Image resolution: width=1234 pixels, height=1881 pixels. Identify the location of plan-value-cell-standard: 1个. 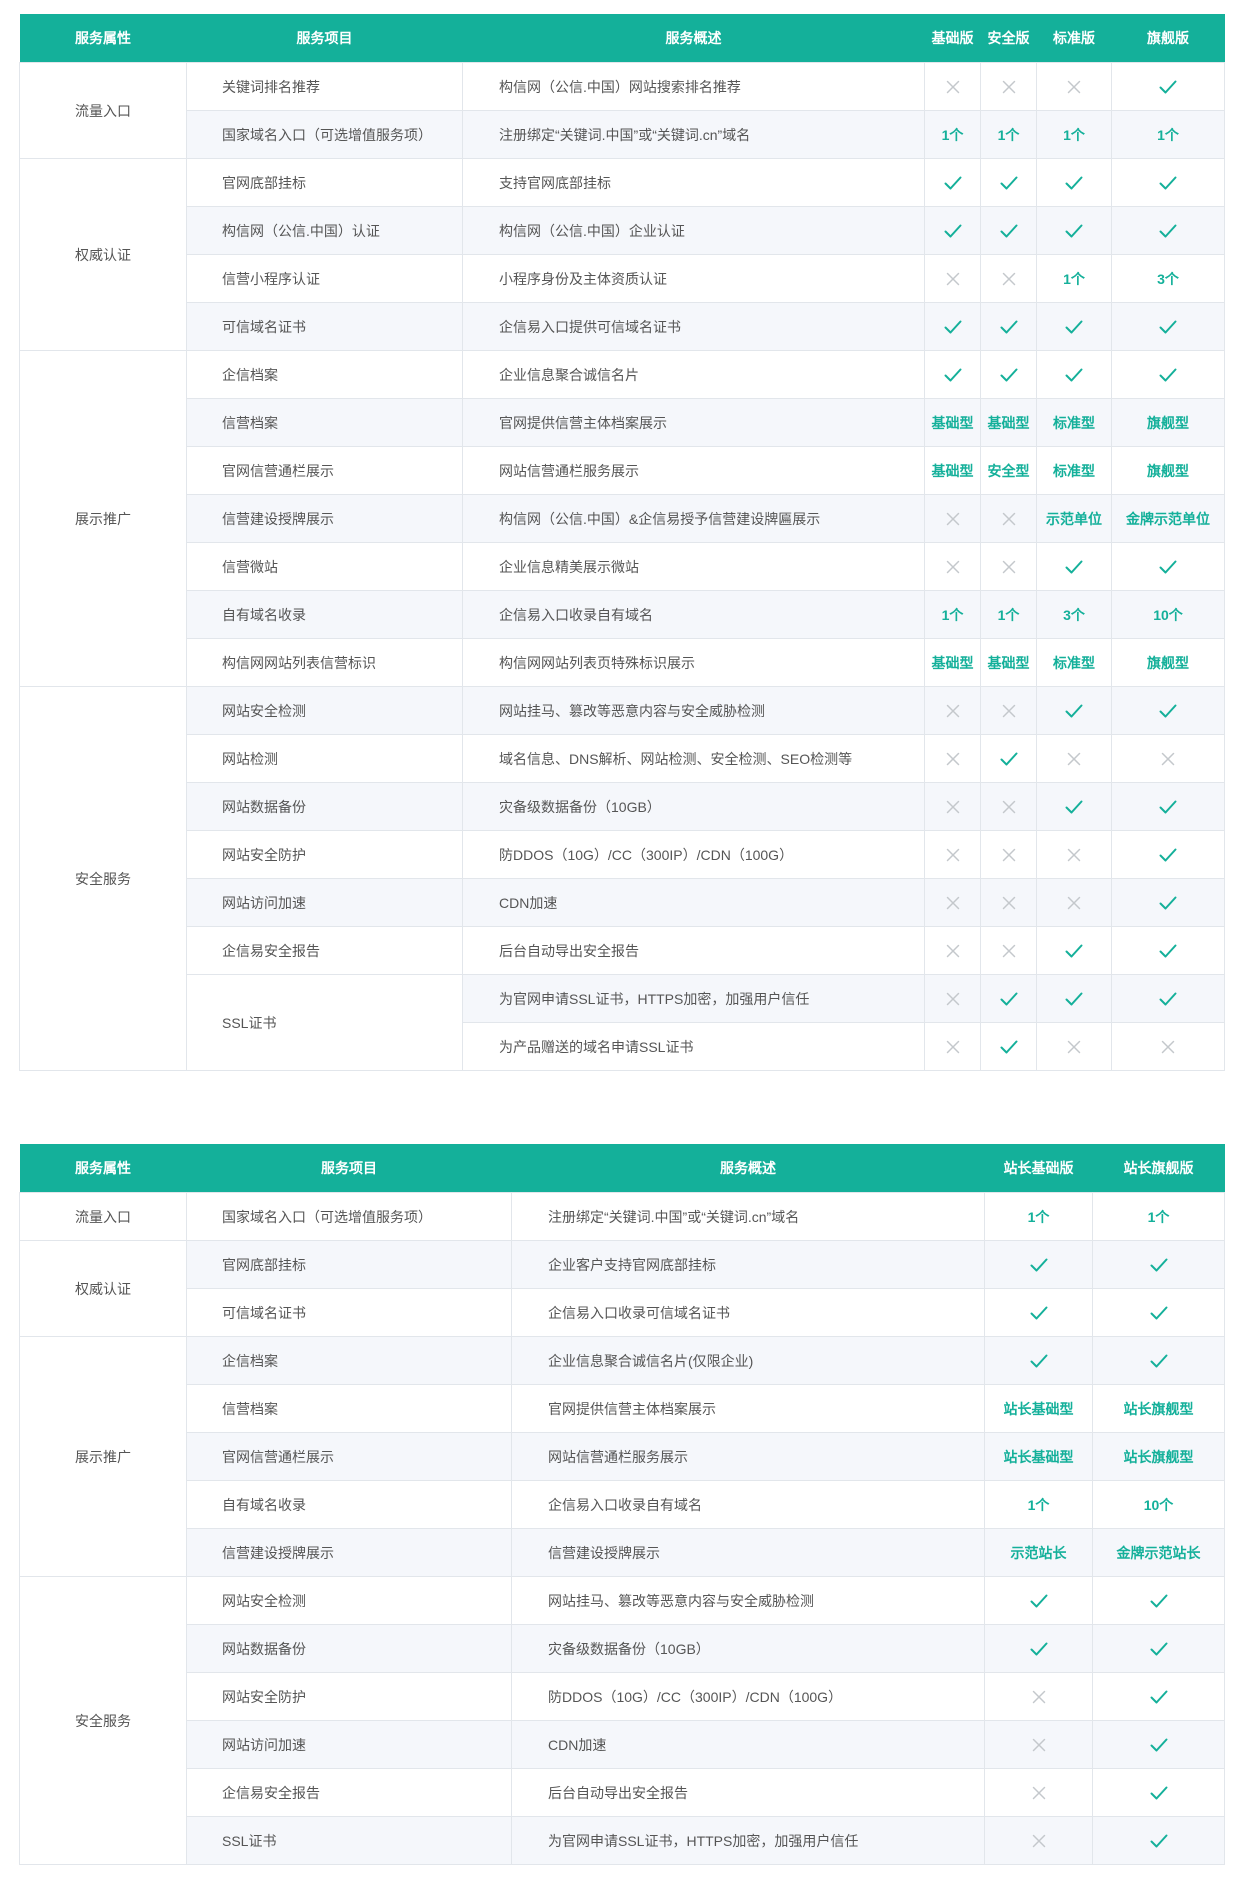
(1074, 278).